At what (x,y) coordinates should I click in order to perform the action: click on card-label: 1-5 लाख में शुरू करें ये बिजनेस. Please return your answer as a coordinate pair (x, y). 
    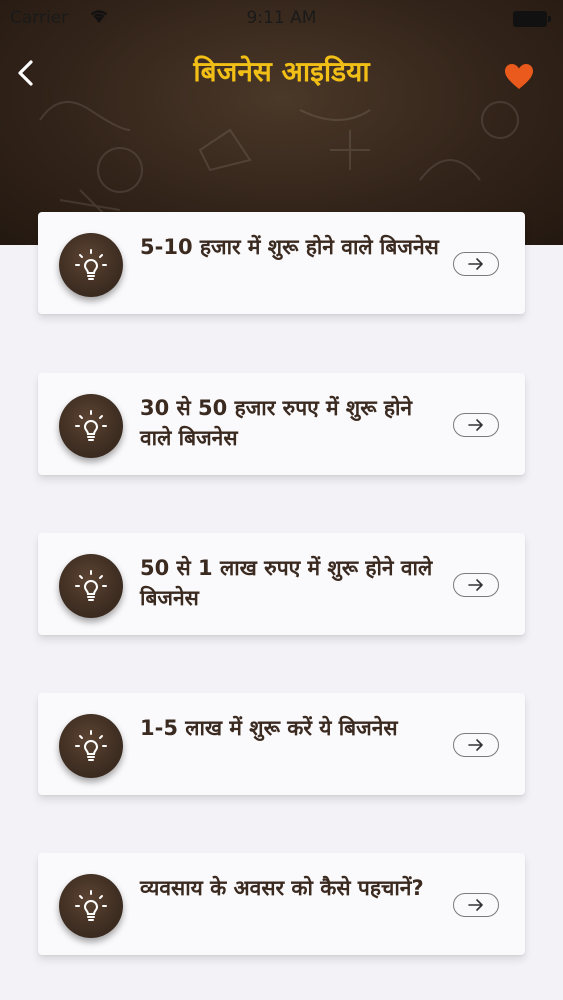
    Looking at the image, I should click on (269, 728).